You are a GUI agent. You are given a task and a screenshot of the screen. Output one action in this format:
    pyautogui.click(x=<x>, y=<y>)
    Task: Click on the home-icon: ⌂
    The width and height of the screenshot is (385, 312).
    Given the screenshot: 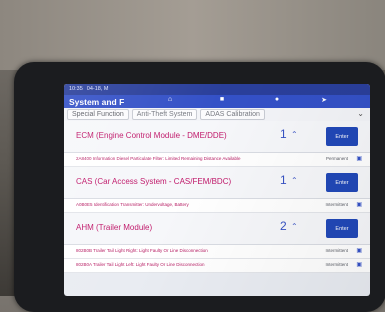 What is the action you would take?
    pyautogui.click(x=170, y=99)
    